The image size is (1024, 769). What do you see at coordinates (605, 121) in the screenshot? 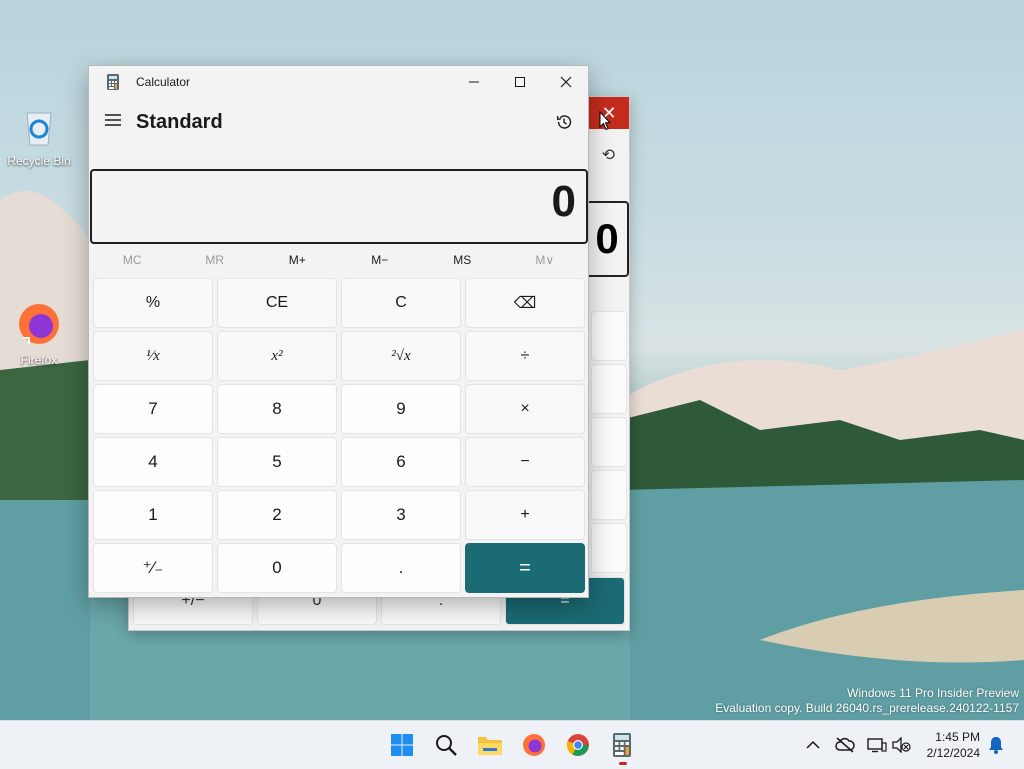
I see `mouse-cursor-icon` at bounding box center [605, 121].